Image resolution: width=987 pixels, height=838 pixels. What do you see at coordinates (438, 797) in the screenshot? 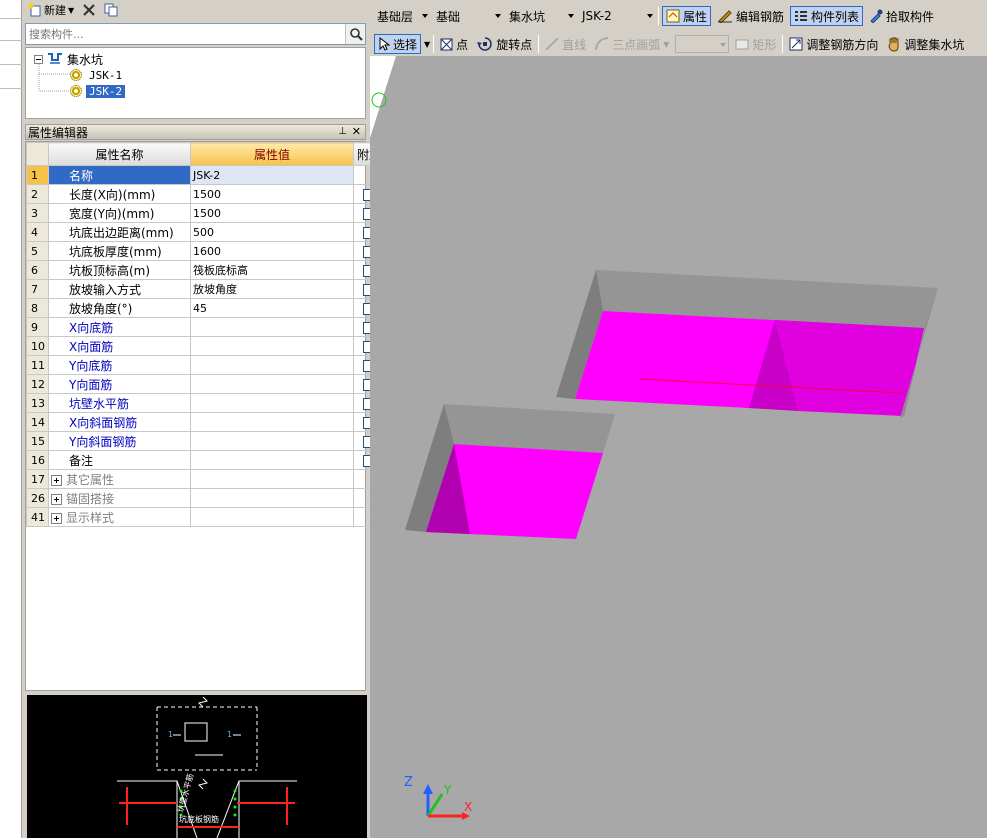
I see `axis-gizmo: Z Y X` at bounding box center [438, 797].